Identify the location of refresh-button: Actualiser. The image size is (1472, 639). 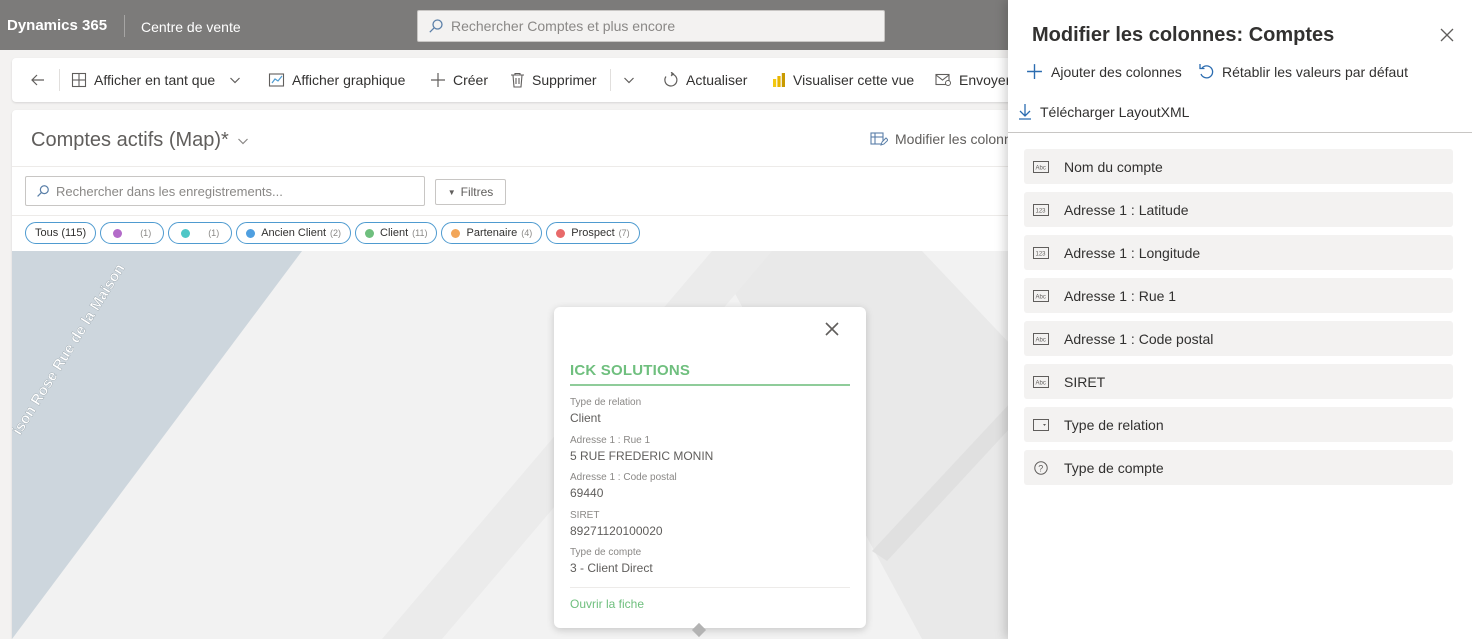
(705, 80).